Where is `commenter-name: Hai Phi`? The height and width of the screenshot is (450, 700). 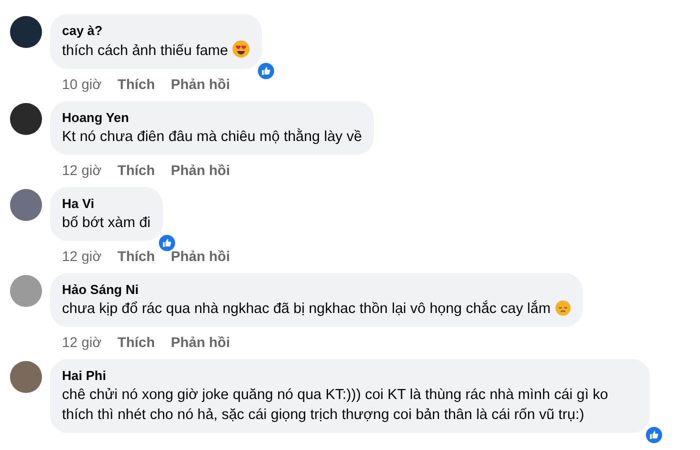
commenter-name: Hai Phi is located at coordinates (350, 376).